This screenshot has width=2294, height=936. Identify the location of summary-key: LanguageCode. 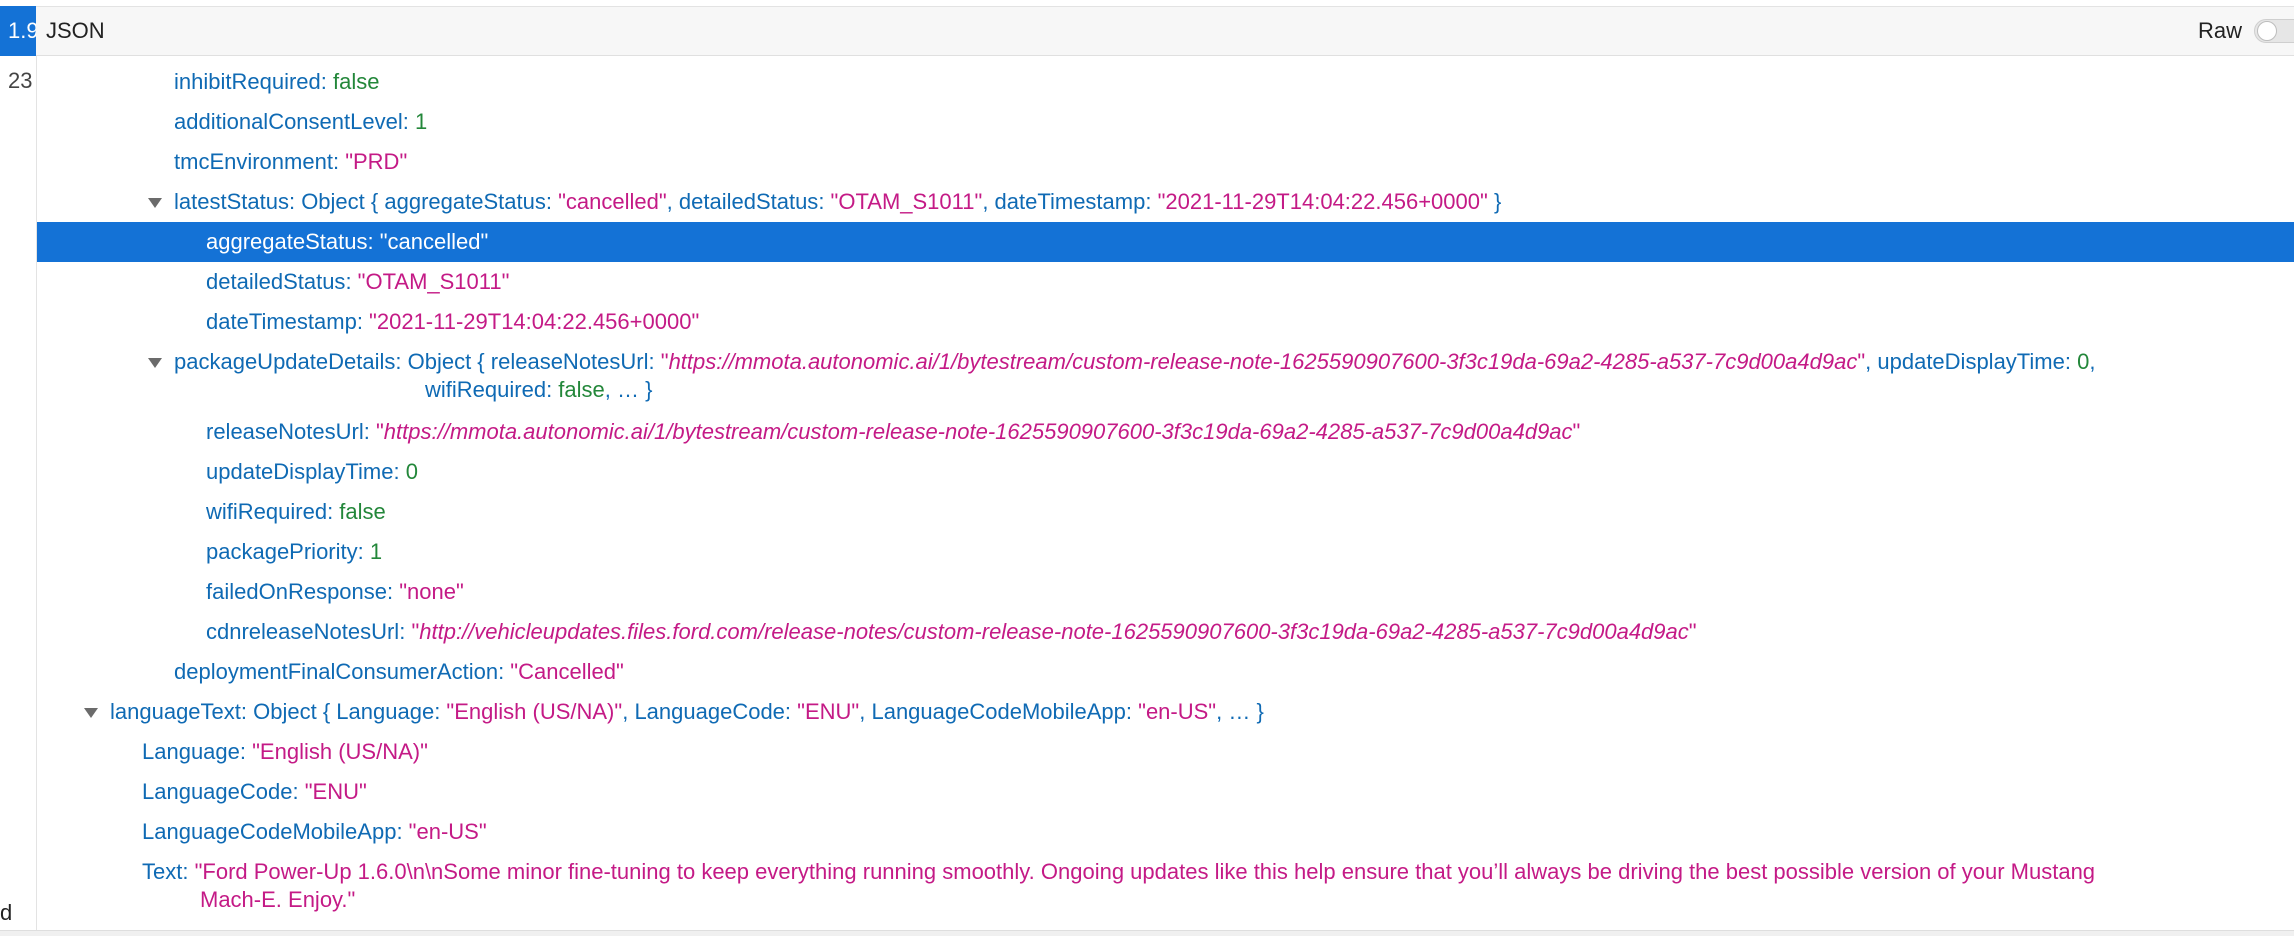
(709, 711).